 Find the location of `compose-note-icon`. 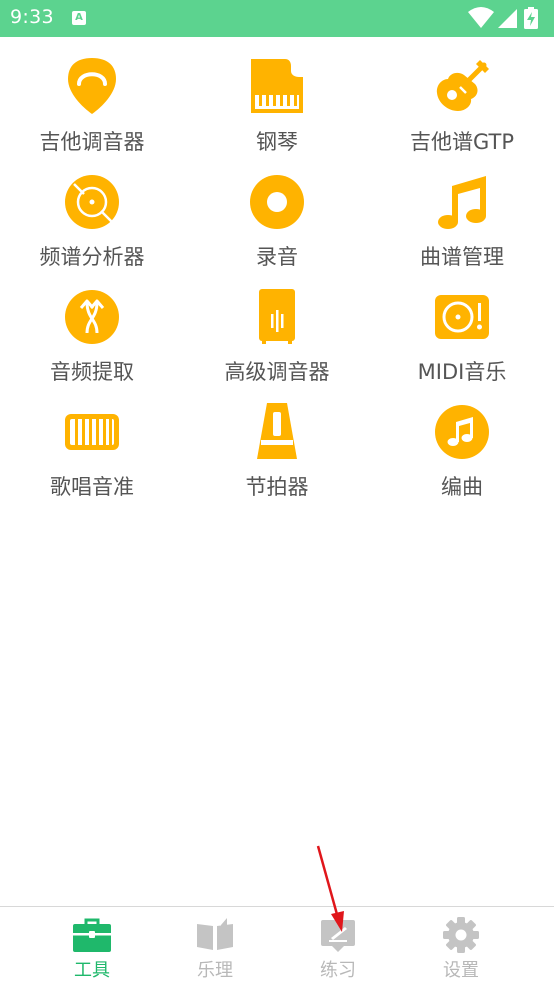

compose-note-icon is located at coordinates (462, 432).